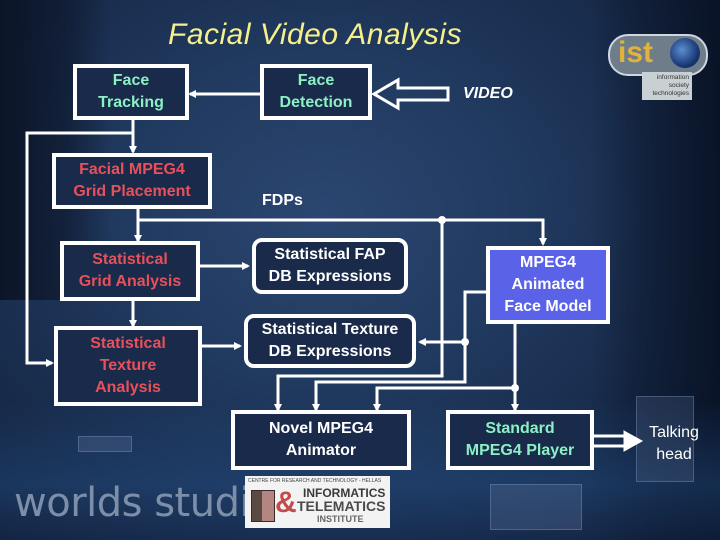  Describe the element at coordinates (316, 92) in the screenshot. I see `node-face-detection: Face Detection` at that location.